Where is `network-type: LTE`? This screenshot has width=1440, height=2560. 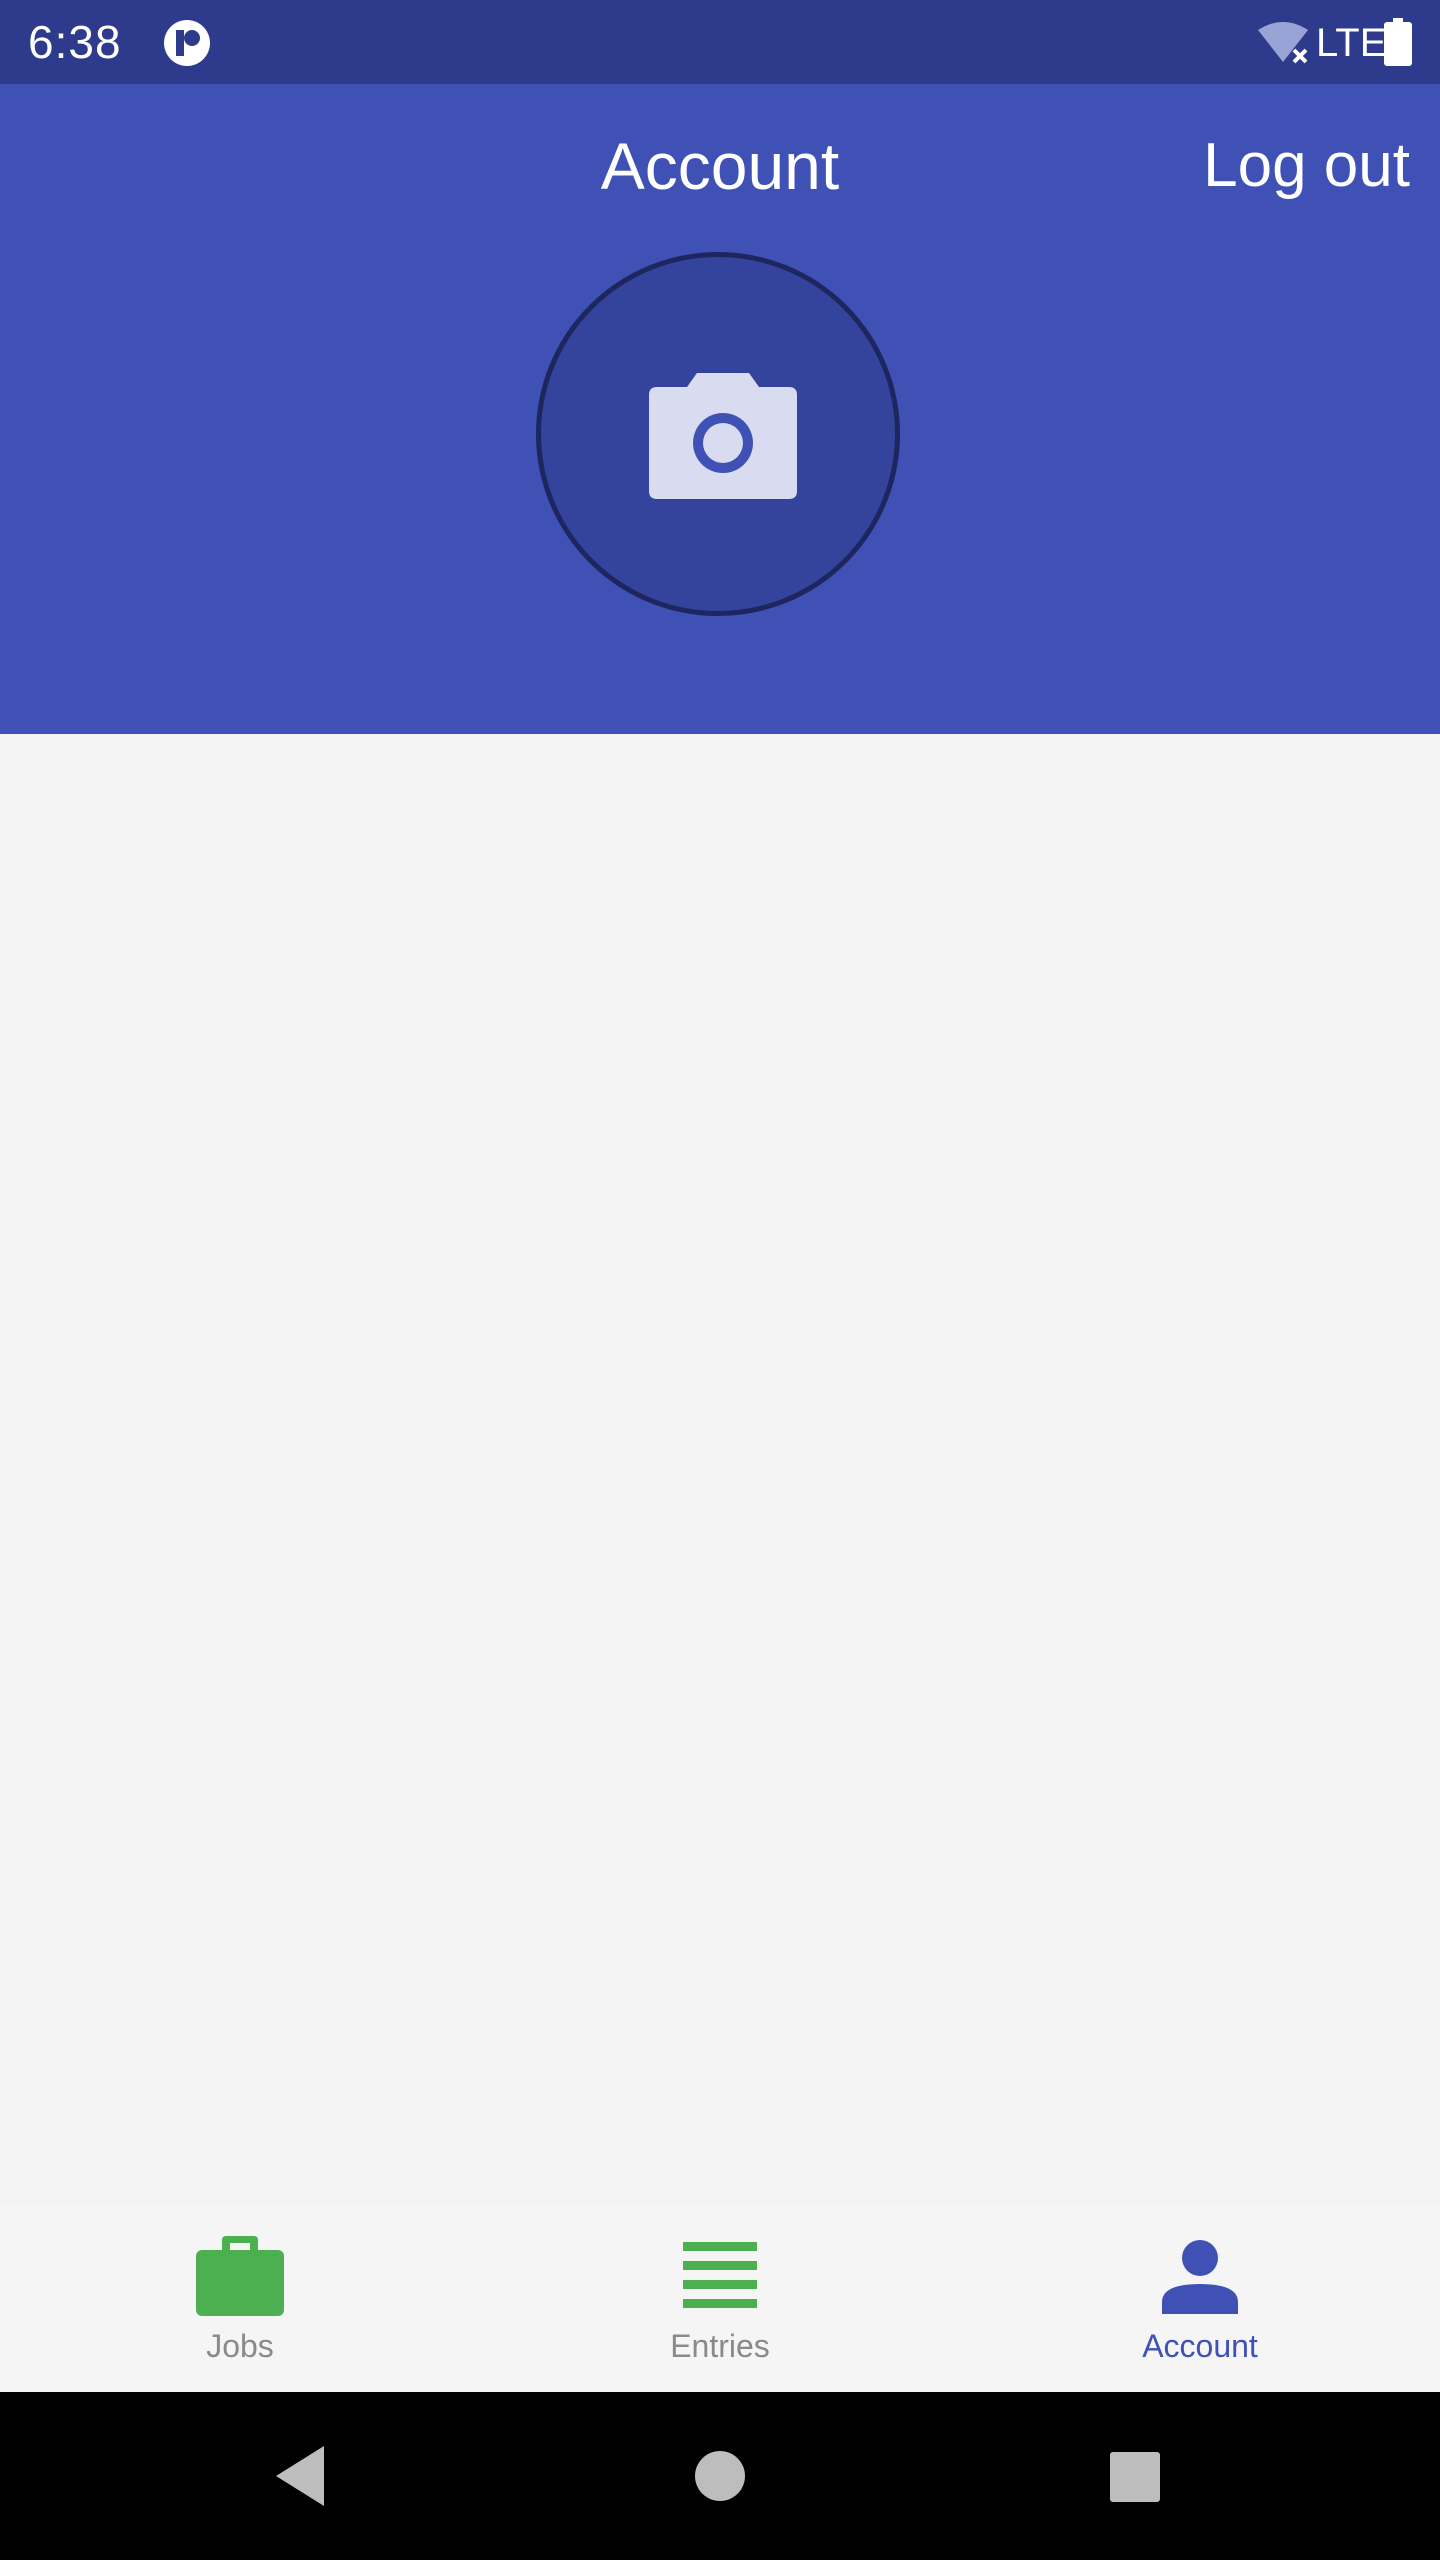
network-type: LTE is located at coordinates (1351, 43).